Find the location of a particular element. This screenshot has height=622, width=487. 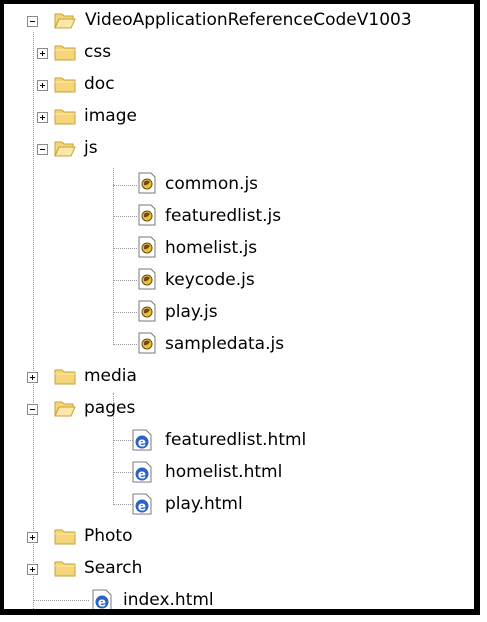

tree-node-file: e play.html is located at coordinates (239, 505).